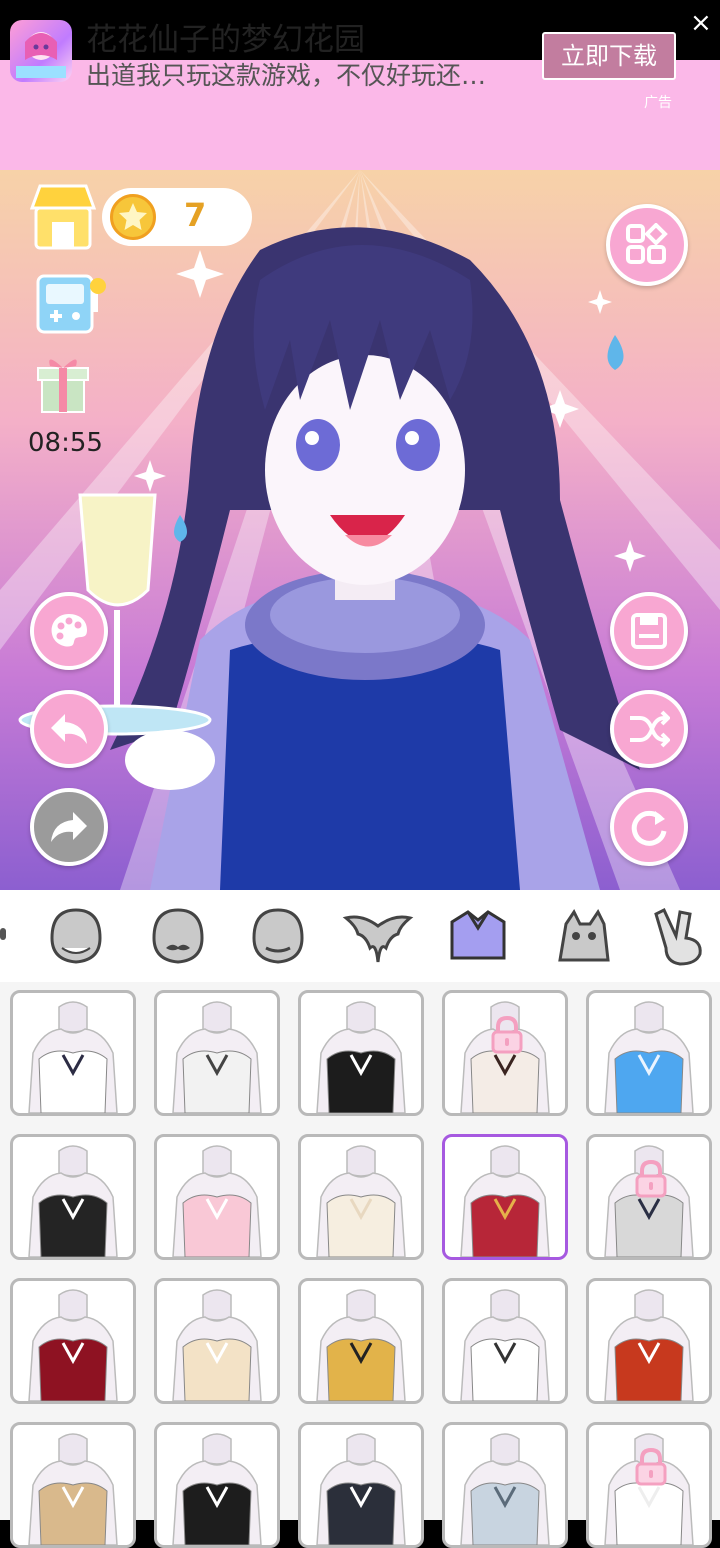  What do you see at coordinates (217, 1341) in the screenshot?
I see `outfit-item-fur-top` at bounding box center [217, 1341].